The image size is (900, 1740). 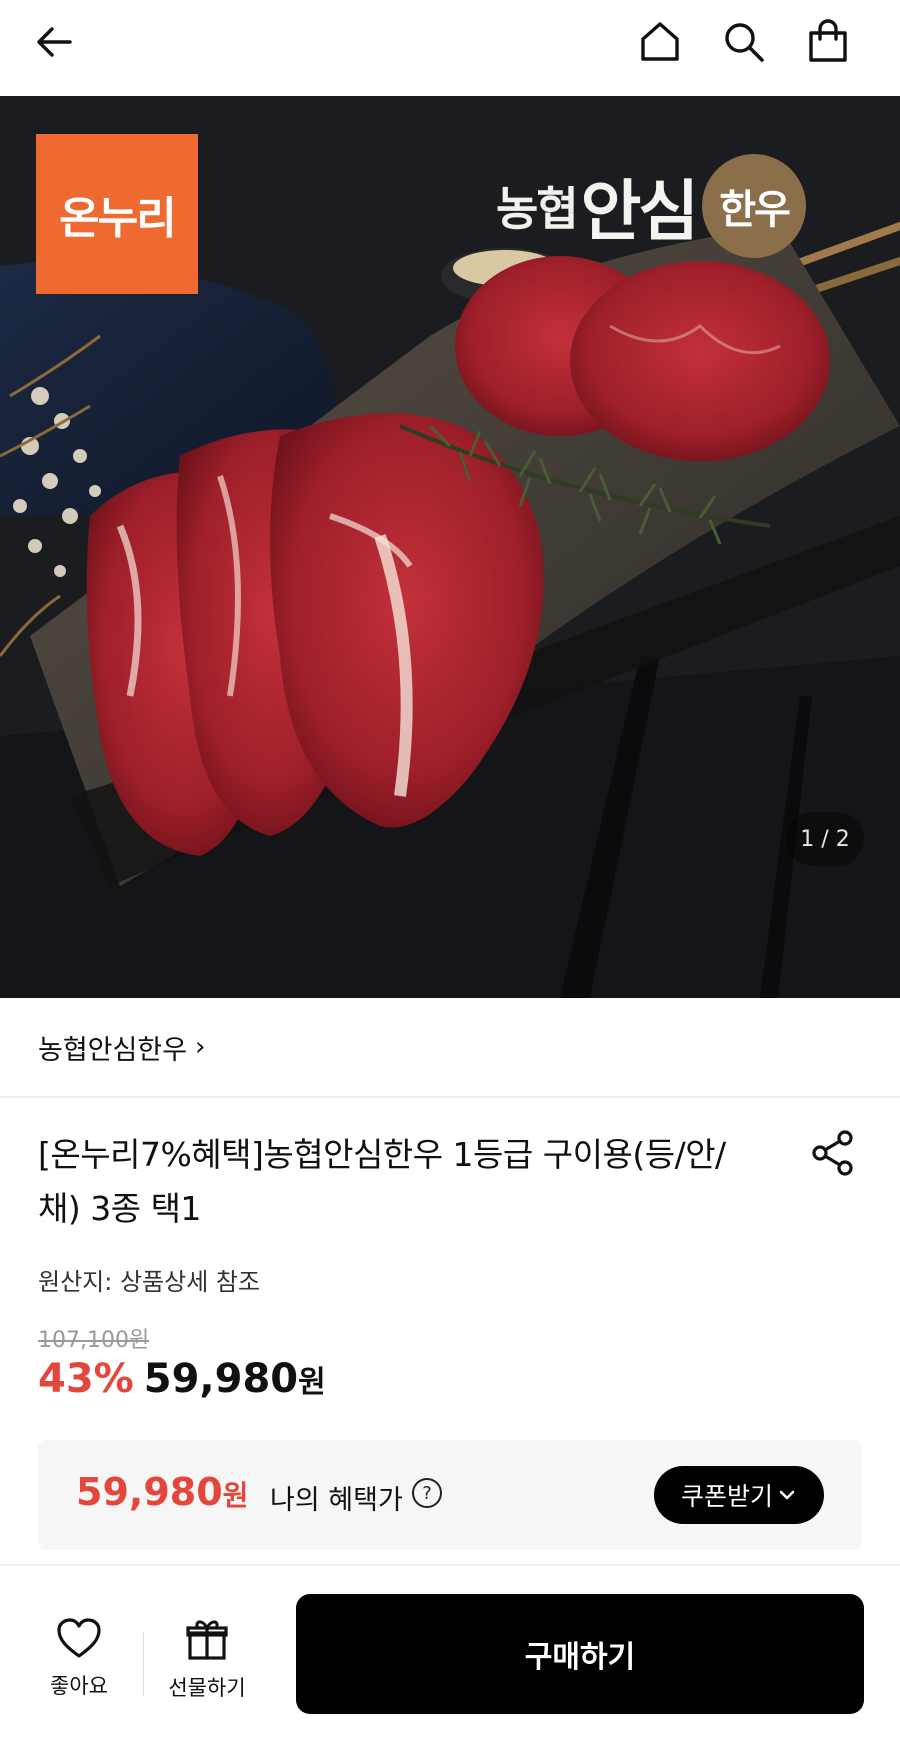 What do you see at coordinates (639, 211) in the screenshot?
I see `brand-logo-main: 안심` at bounding box center [639, 211].